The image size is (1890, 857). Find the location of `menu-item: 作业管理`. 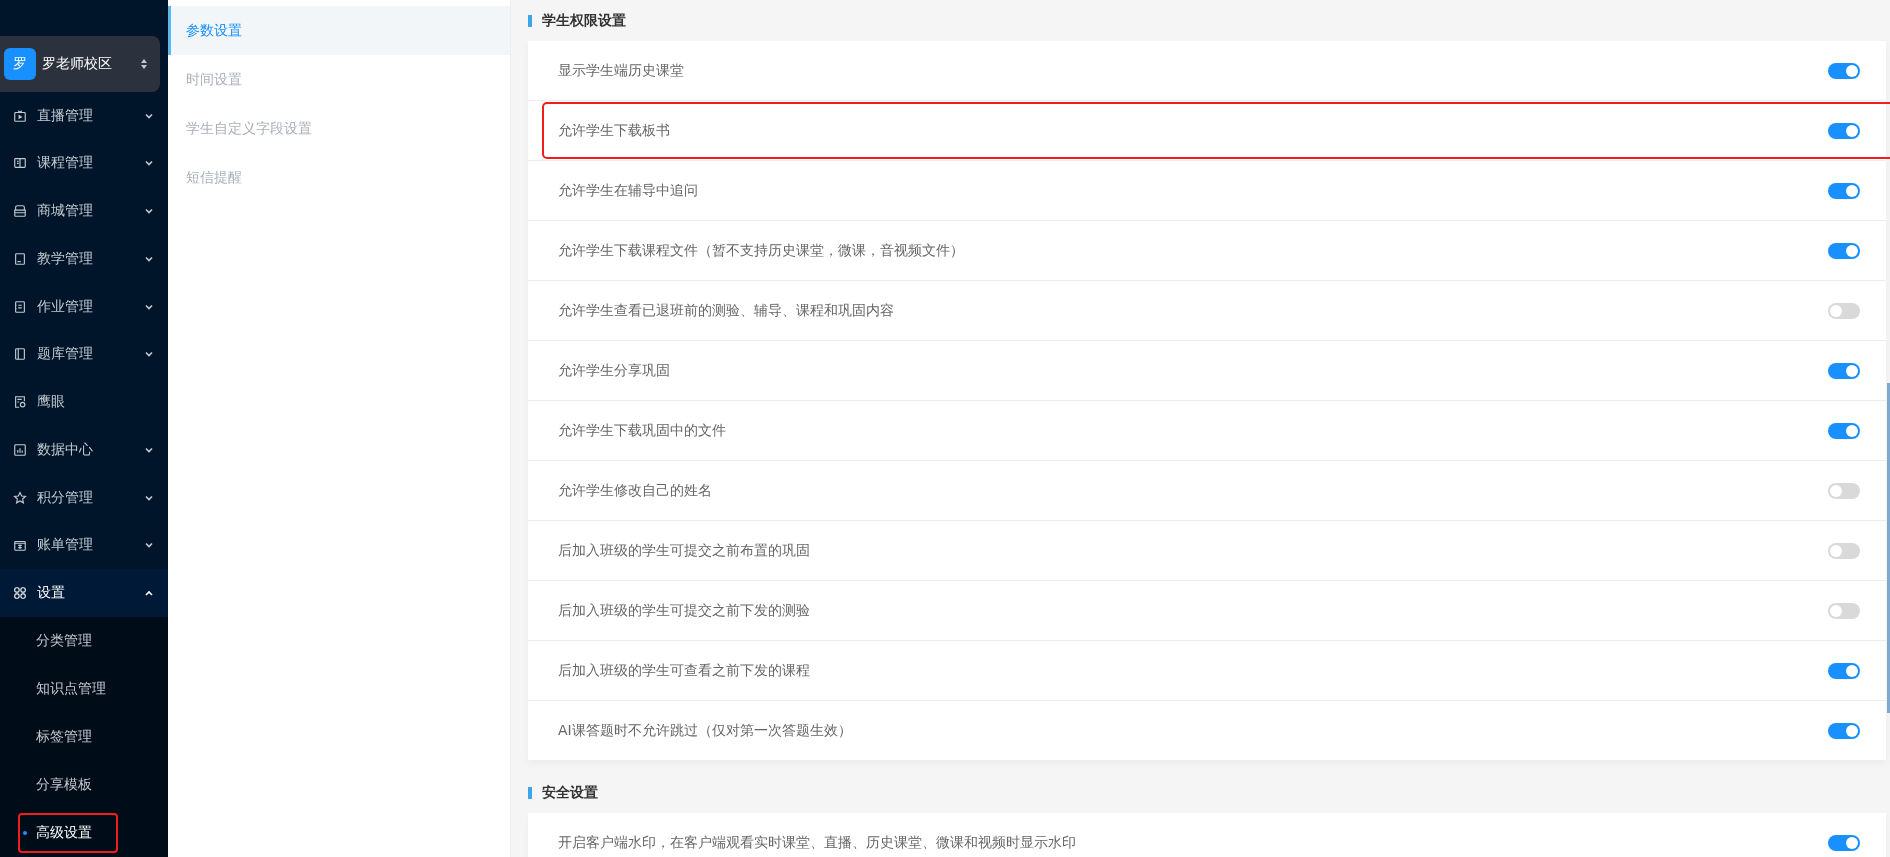

menu-item: 作业管理 is located at coordinates (84, 306).